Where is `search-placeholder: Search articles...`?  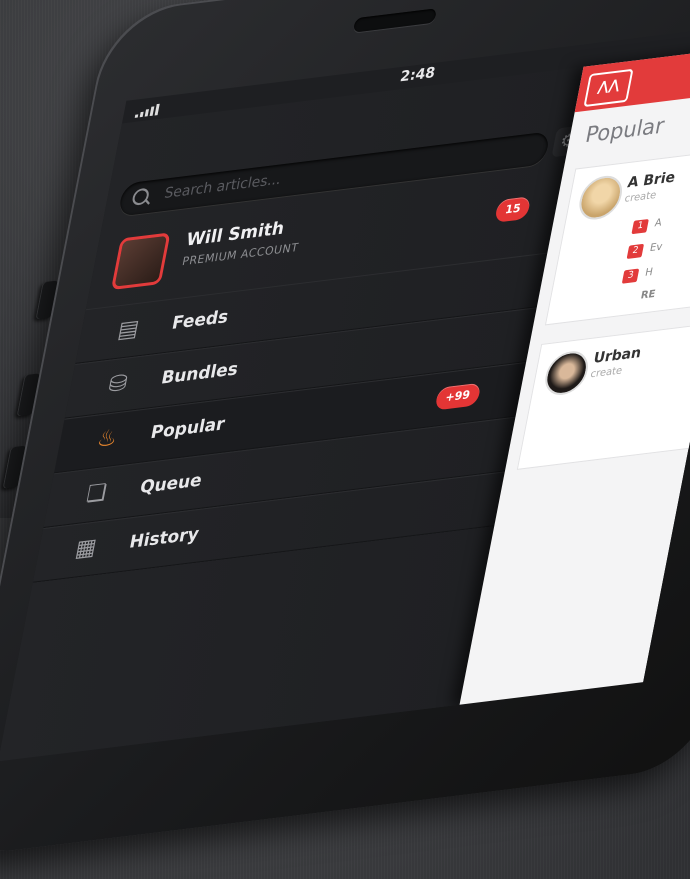
search-placeholder: Search articles... is located at coordinates (222, 187).